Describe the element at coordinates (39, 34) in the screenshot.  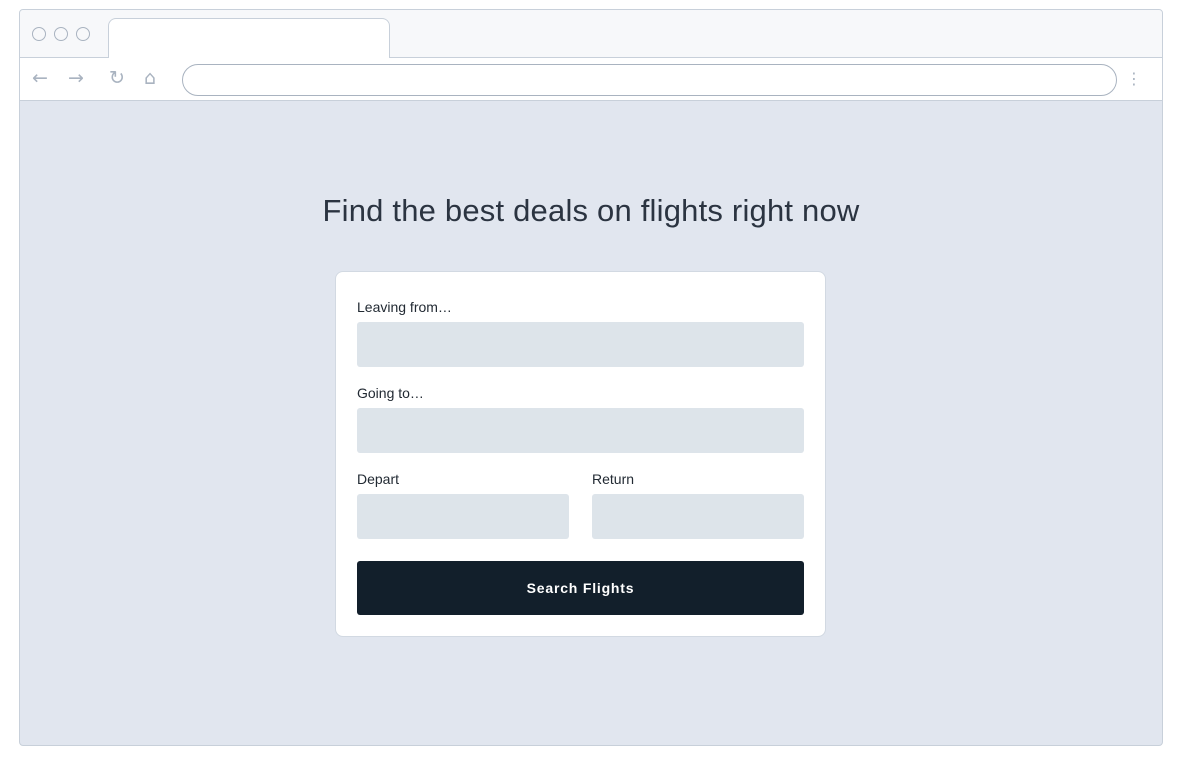
I see `window-control-close` at that location.